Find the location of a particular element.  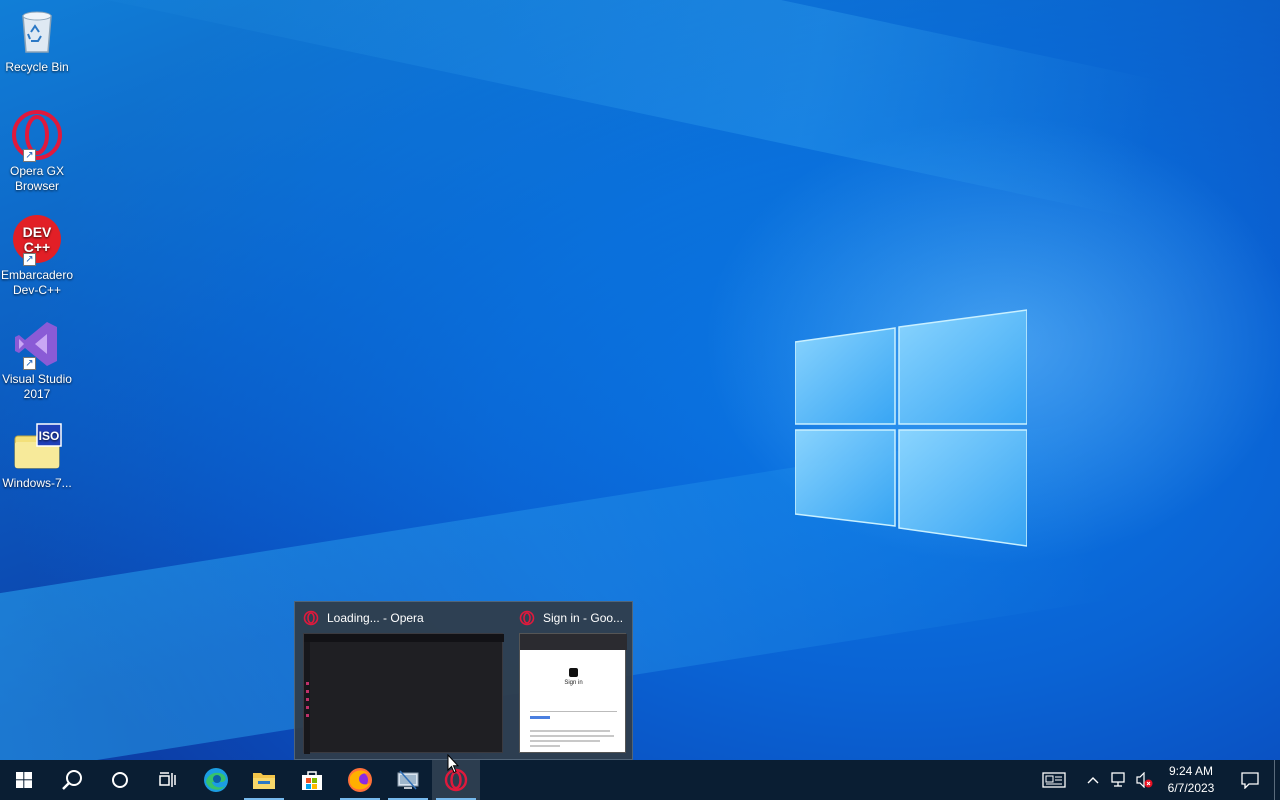

windows-icon is located at coordinates (24, 780).